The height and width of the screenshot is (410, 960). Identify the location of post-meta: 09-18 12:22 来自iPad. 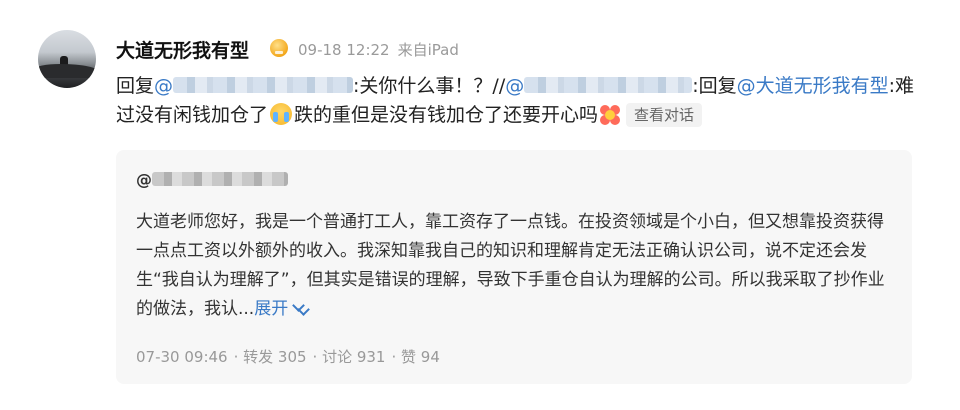
(382, 49).